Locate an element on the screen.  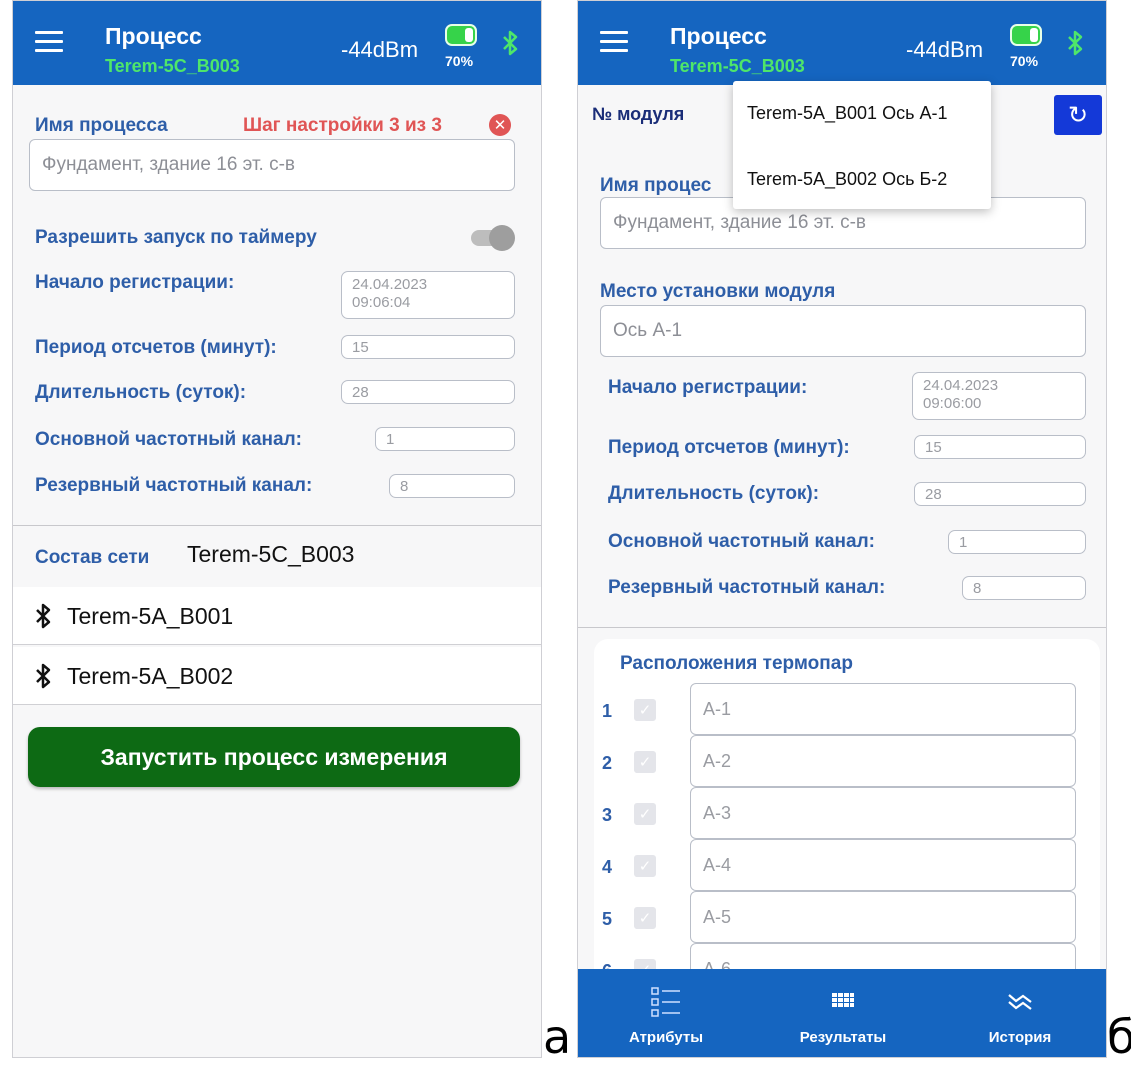
install-place-input: Ось А-1 is located at coordinates (843, 331).